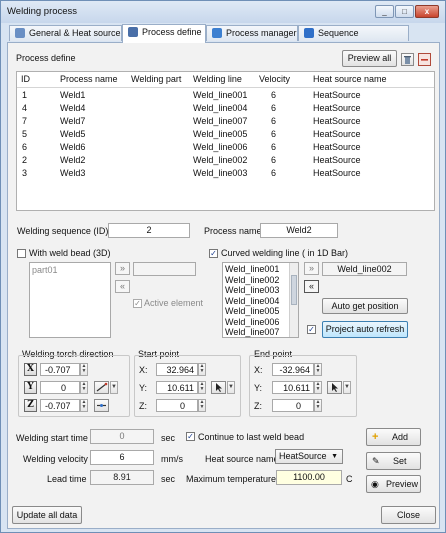 The width and height of the screenshot is (446, 533). I want to click on maximize-button: □, so click(404, 11).